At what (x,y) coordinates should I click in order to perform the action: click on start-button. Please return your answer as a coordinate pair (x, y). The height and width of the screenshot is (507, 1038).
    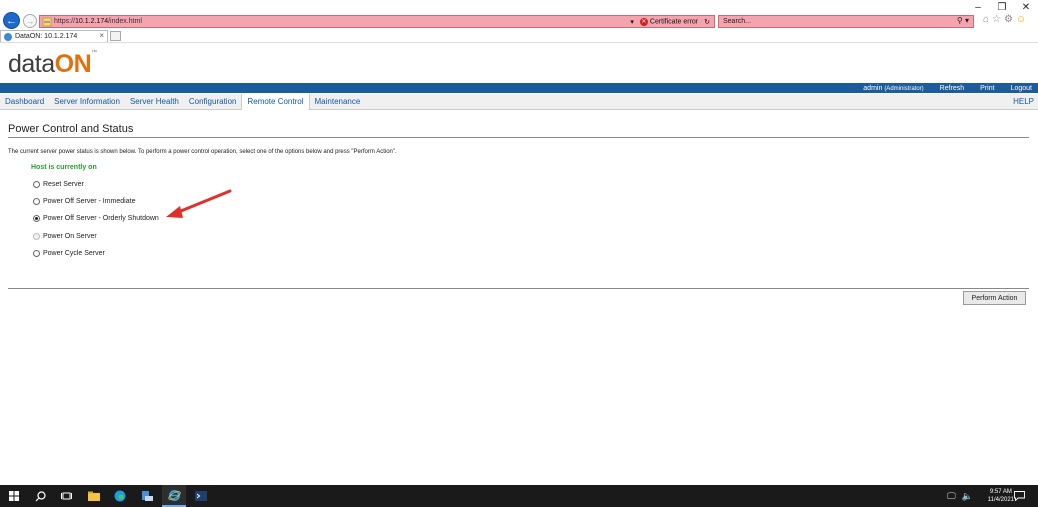
    Looking at the image, I should click on (14, 496).